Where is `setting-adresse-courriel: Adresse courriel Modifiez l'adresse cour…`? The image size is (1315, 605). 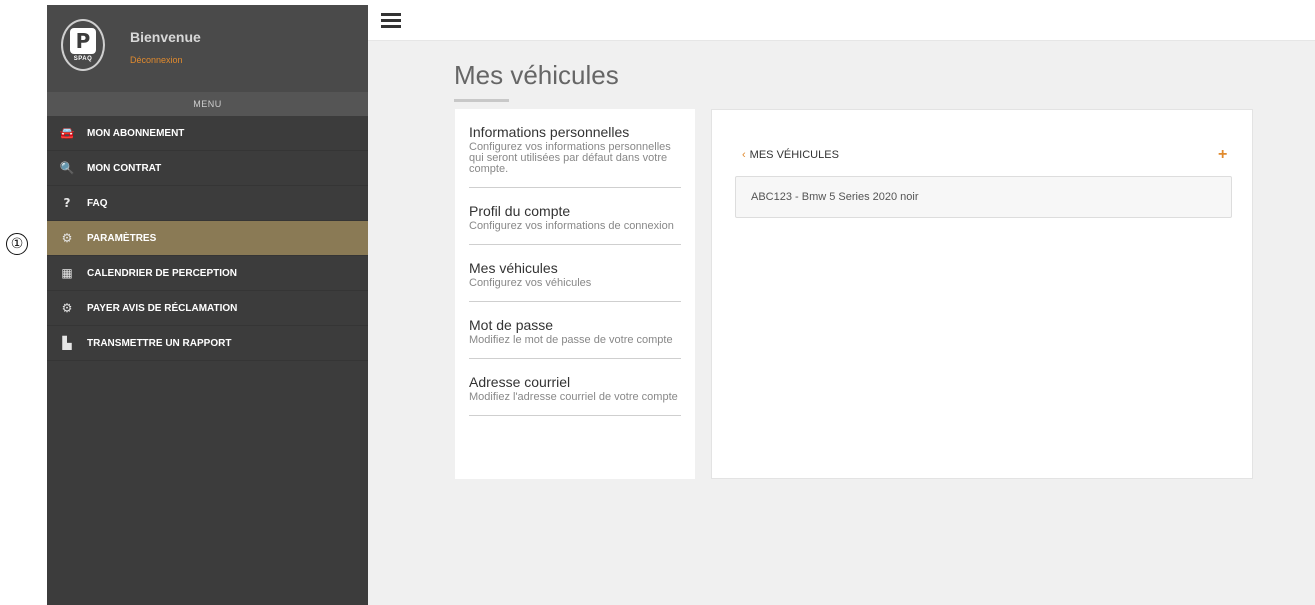 setting-adresse-courriel: Adresse courriel Modifiez l'adresse cour… is located at coordinates (575, 387).